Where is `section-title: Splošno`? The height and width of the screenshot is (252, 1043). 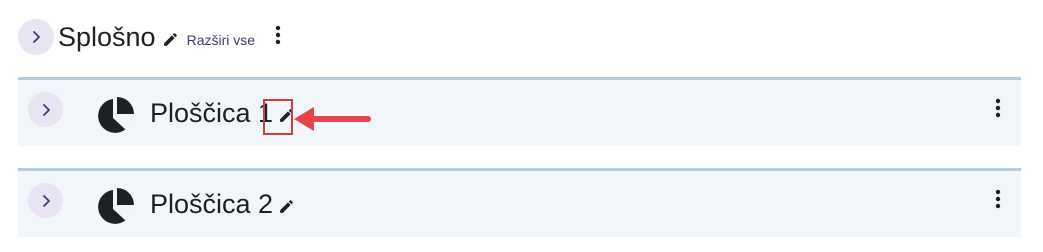 section-title: Splošno is located at coordinates (107, 36).